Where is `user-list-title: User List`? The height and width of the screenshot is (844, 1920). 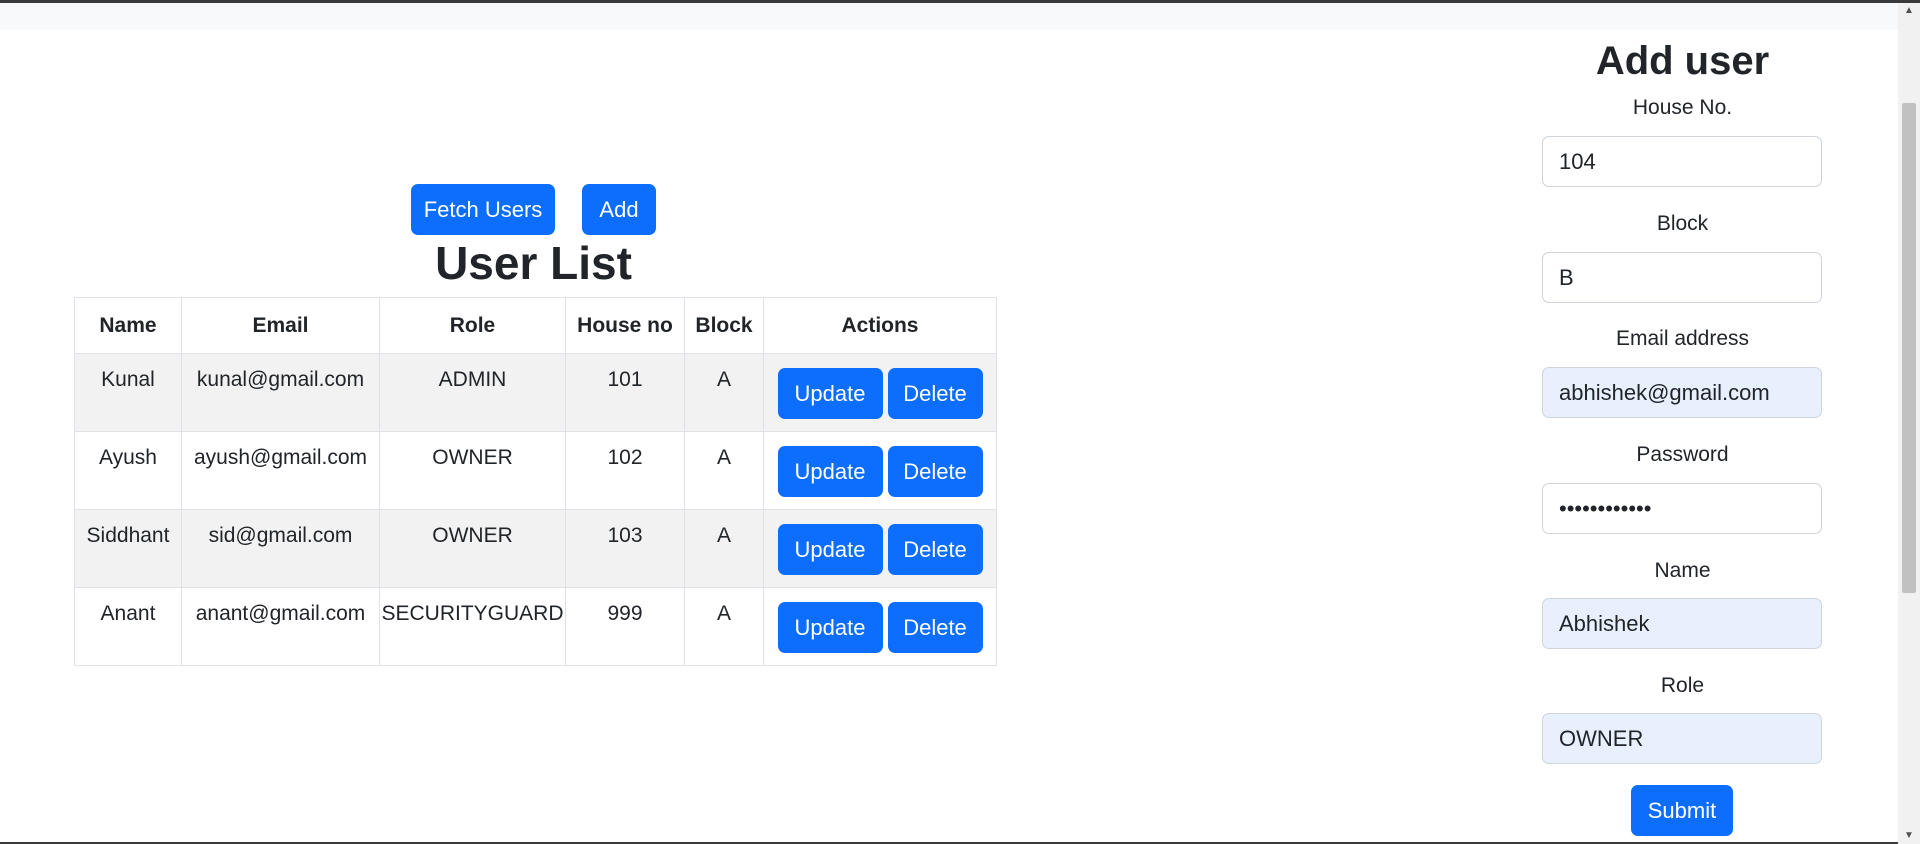 user-list-title: User List is located at coordinates (533, 263).